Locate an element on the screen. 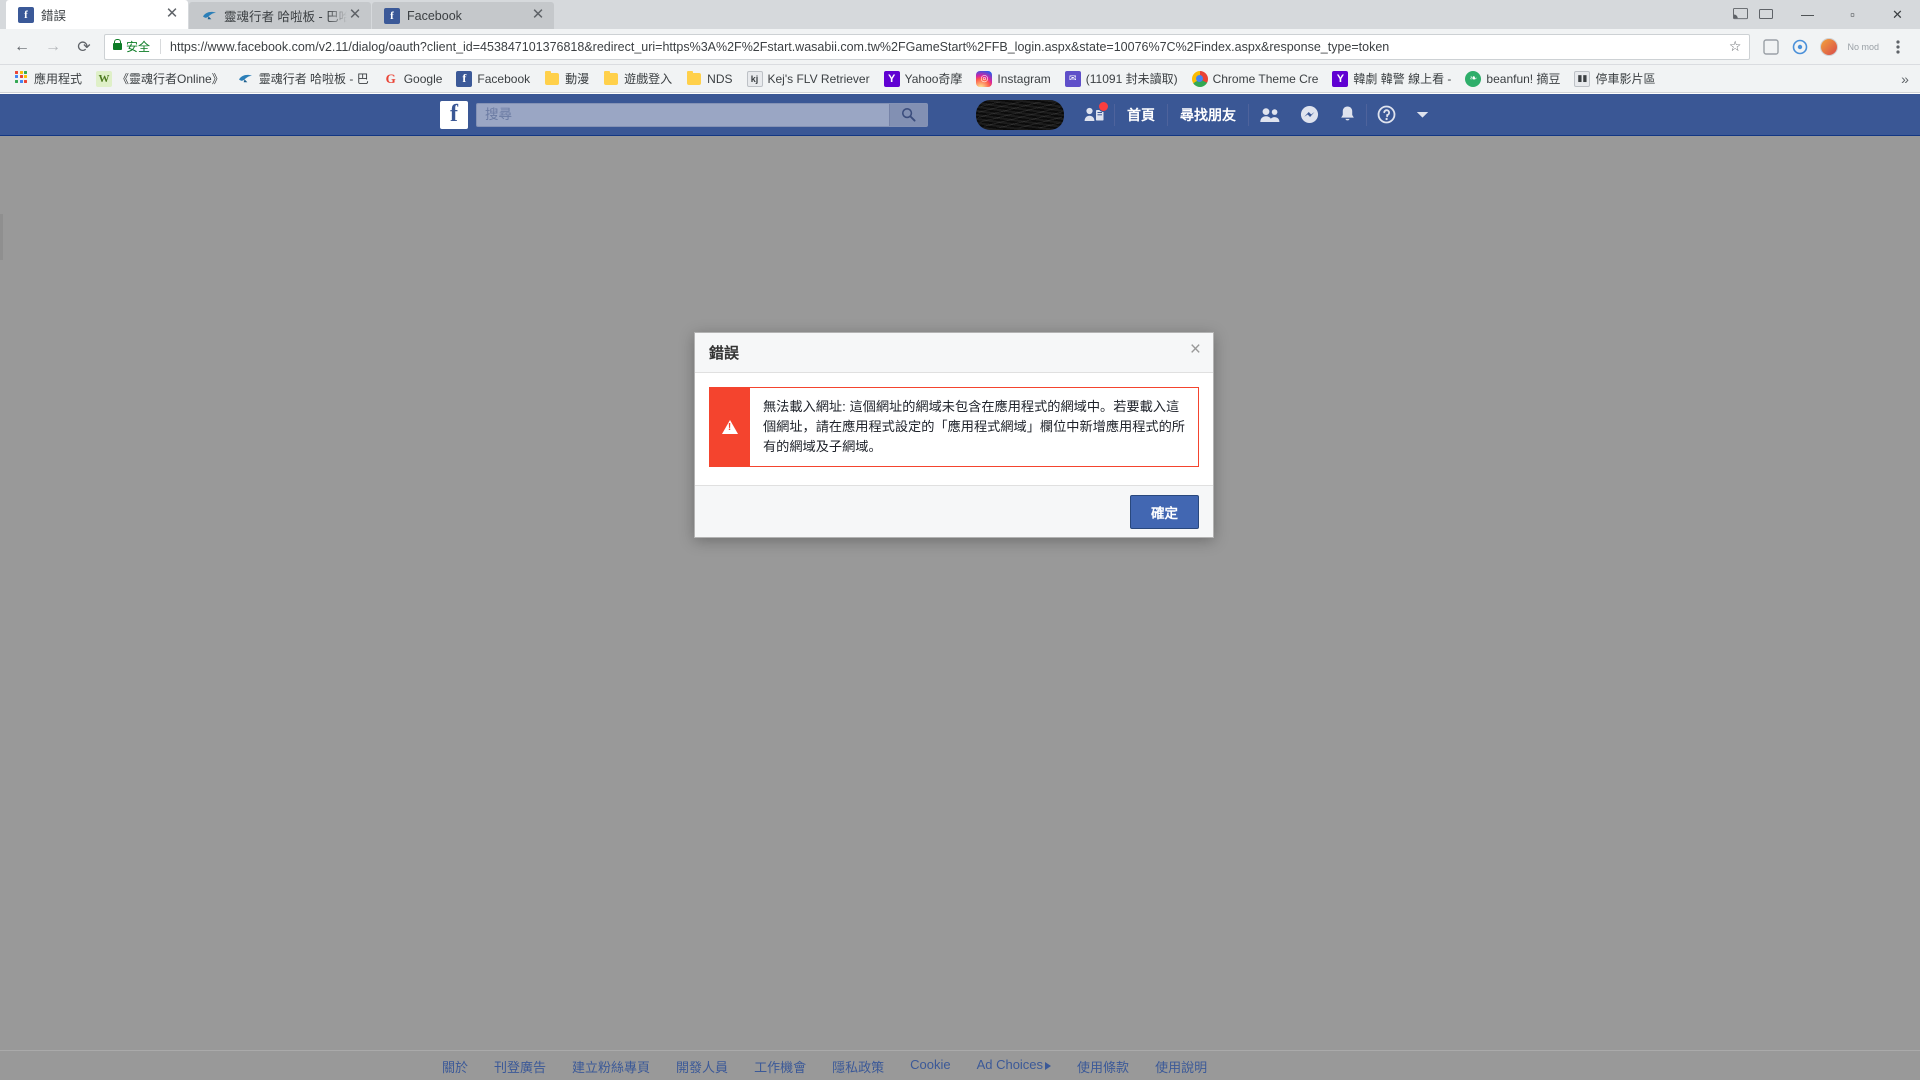  forward-button: → is located at coordinates (53, 47).